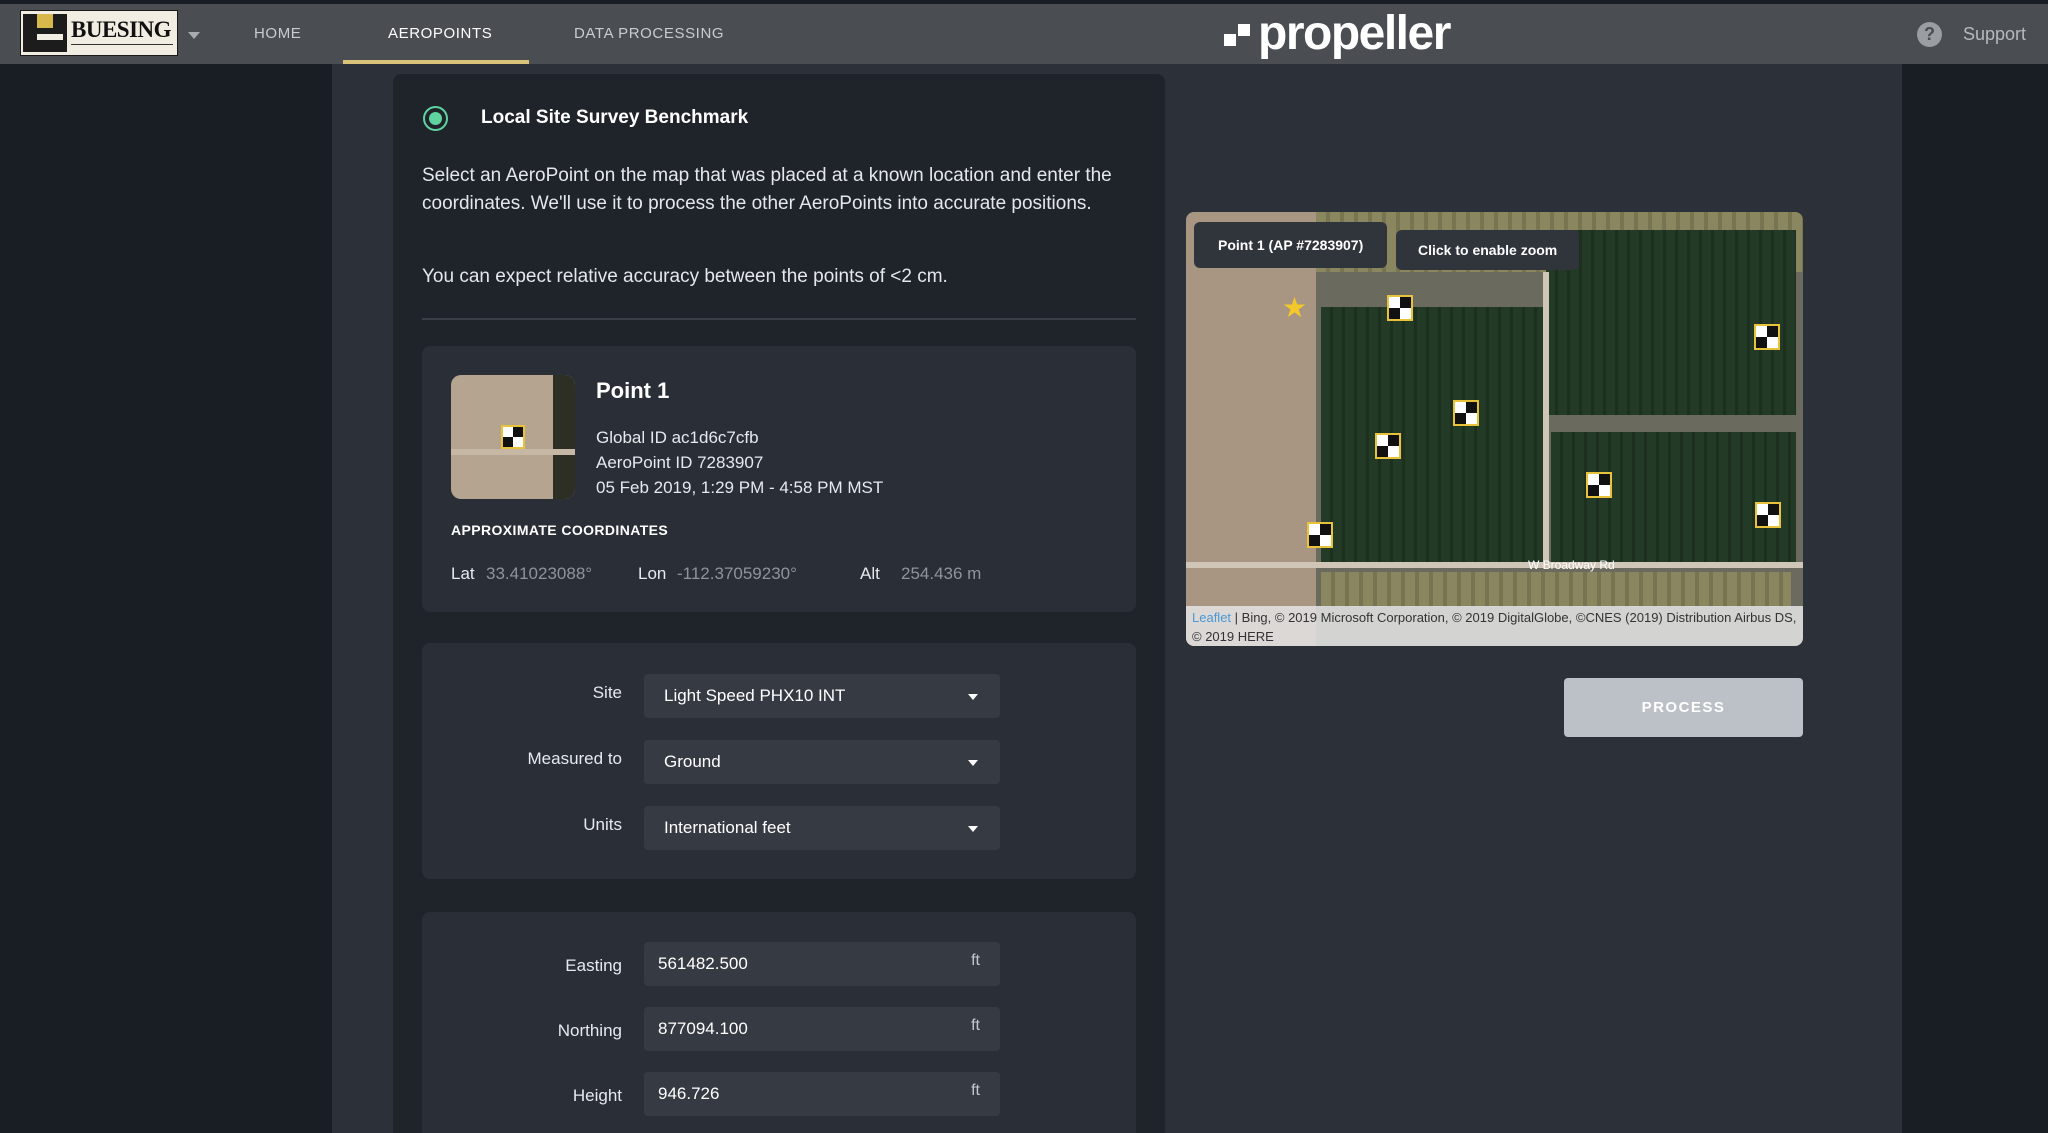 This screenshot has width=2048, height=1133. I want to click on height-value: 946.726, so click(689, 1093).